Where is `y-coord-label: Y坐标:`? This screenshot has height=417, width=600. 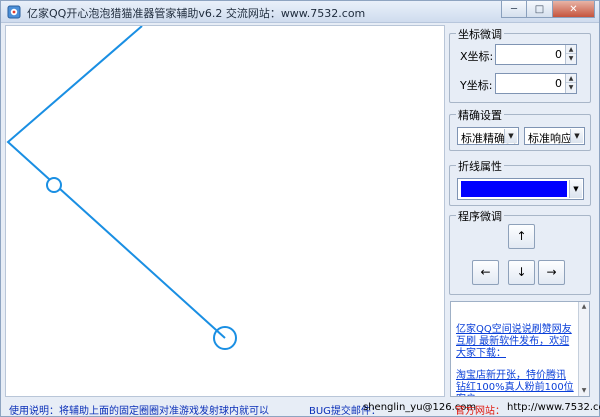
y-coord-label: Y坐标: is located at coordinates (476, 85).